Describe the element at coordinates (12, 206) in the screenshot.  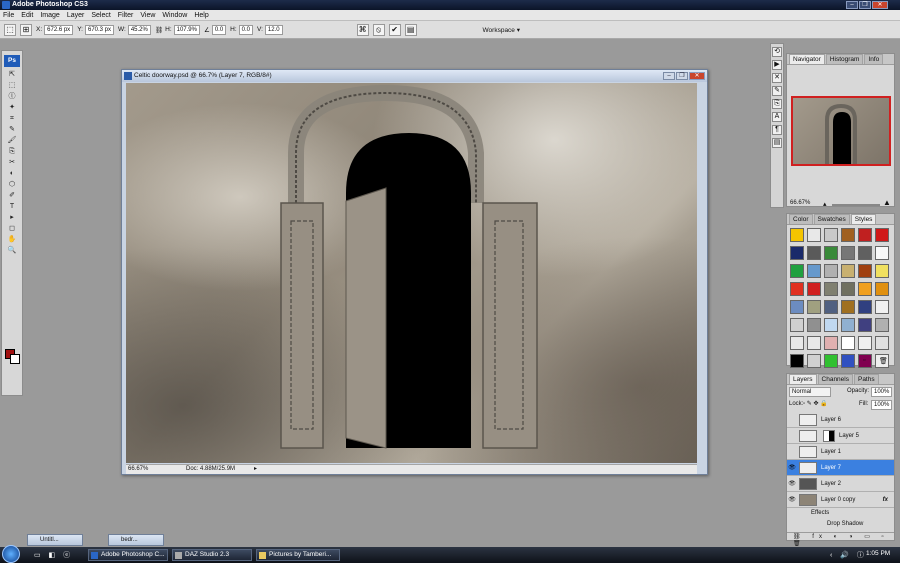
I see `type-tool-icon: T` at that location.